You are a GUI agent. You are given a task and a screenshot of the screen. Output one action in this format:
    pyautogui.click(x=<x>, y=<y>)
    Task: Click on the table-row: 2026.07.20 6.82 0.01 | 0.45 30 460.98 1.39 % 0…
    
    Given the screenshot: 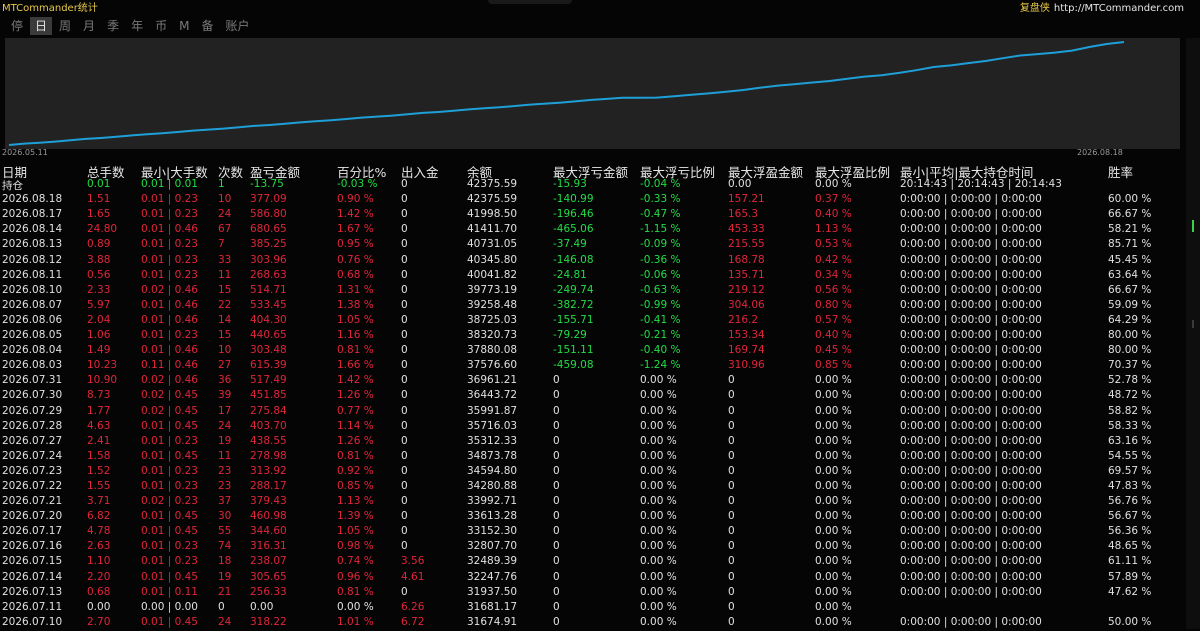 What is the action you would take?
    pyautogui.click(x=593, y=517)
    